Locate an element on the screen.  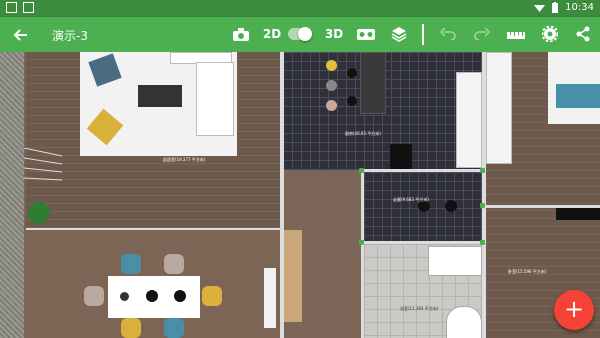
redo-icon is located at coordinates (482, 34).